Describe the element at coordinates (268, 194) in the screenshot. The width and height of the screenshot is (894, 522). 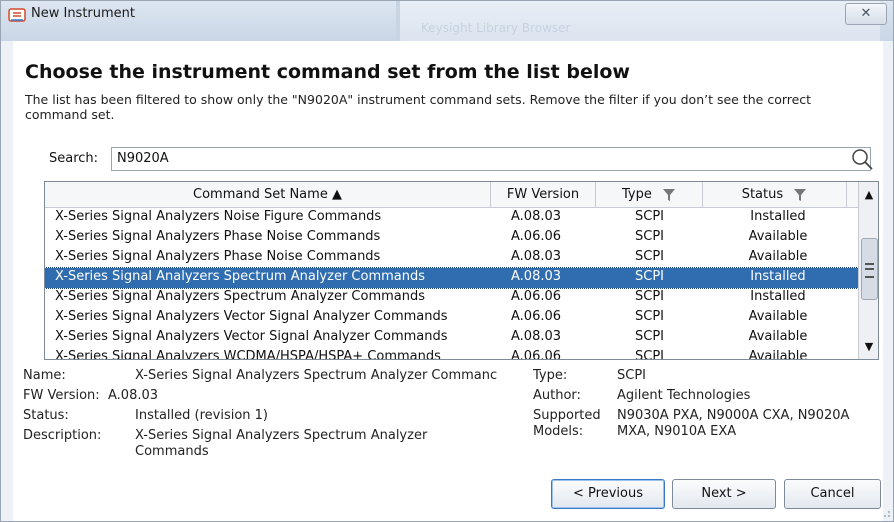
I see `column-header-name: Command Set Name ▲` at that location.